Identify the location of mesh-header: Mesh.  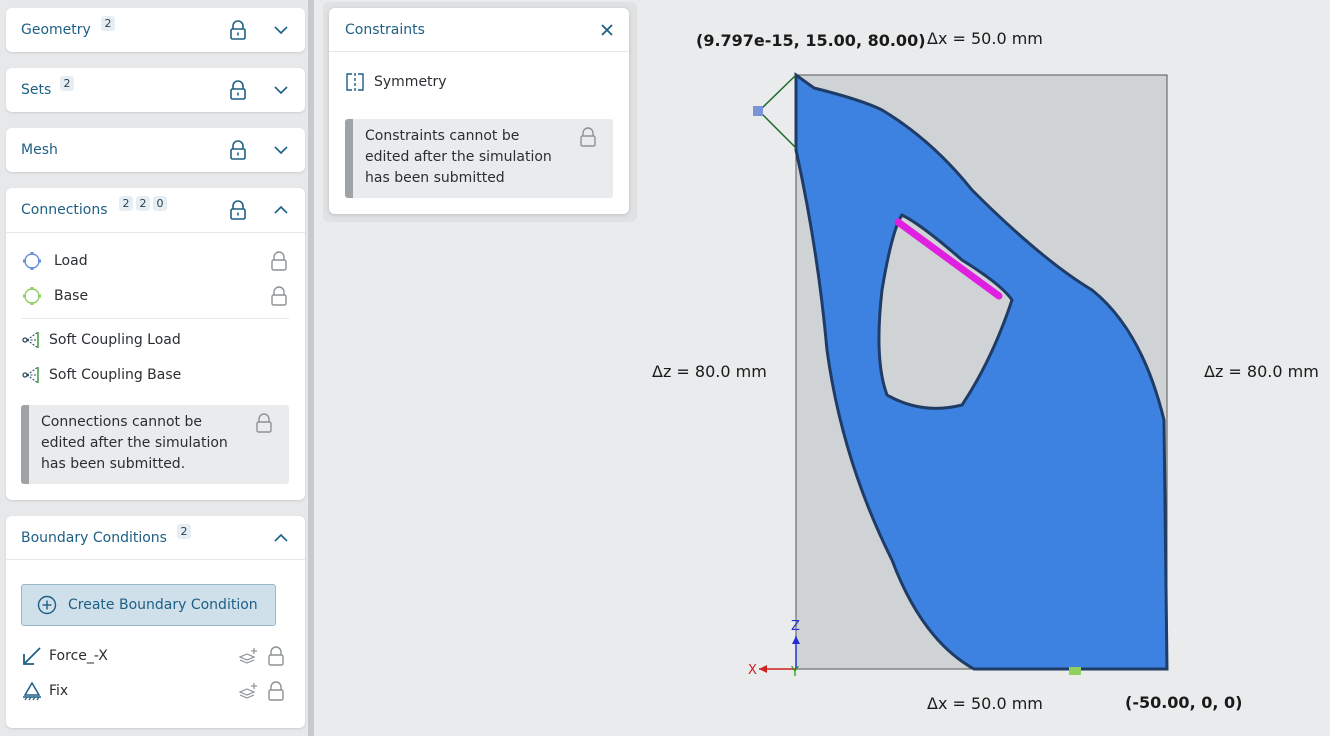
(155, 150).